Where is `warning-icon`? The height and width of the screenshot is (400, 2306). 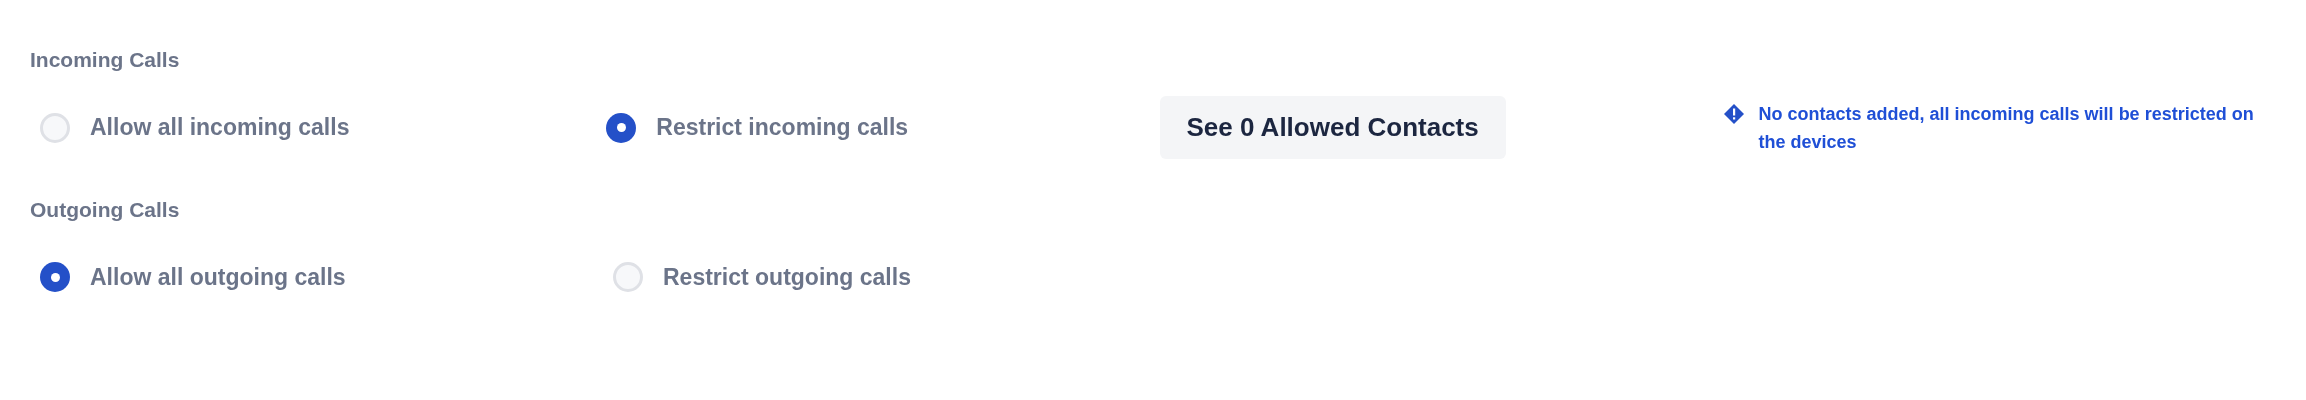
warning-icon is located at coordinates (1733, 113).